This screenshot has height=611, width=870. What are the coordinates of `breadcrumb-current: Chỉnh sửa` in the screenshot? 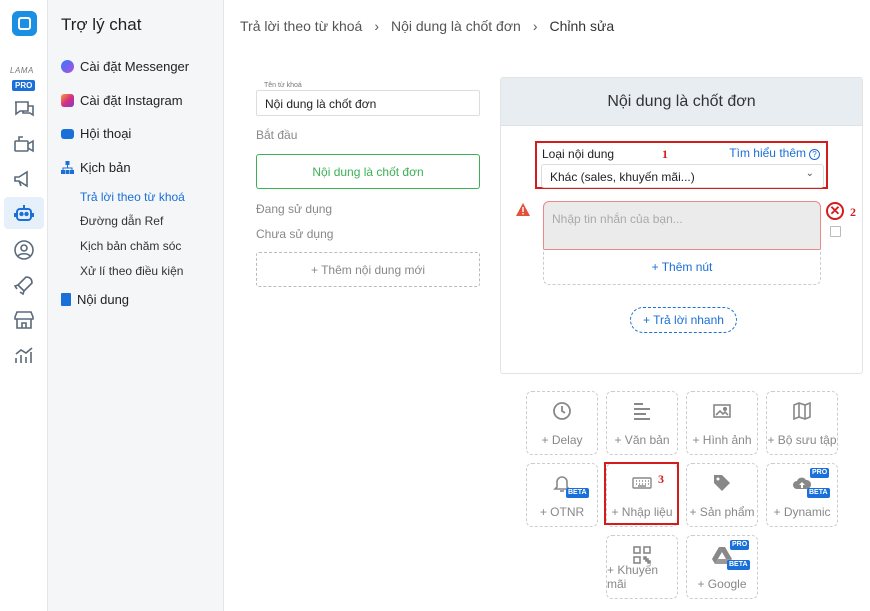 It's located at (582, 26).